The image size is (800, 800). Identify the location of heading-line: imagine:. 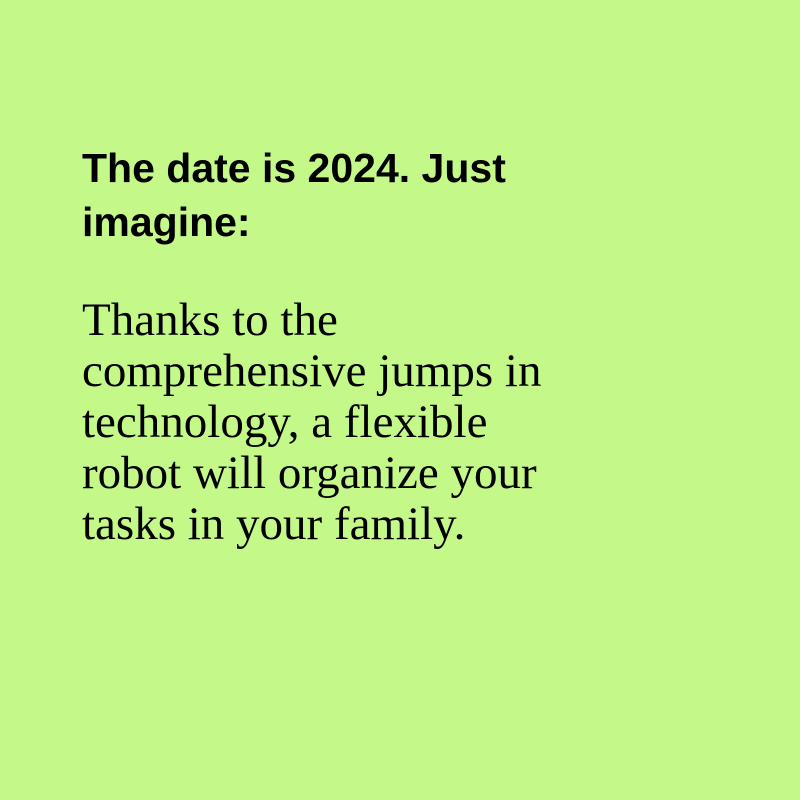
(166, 222).